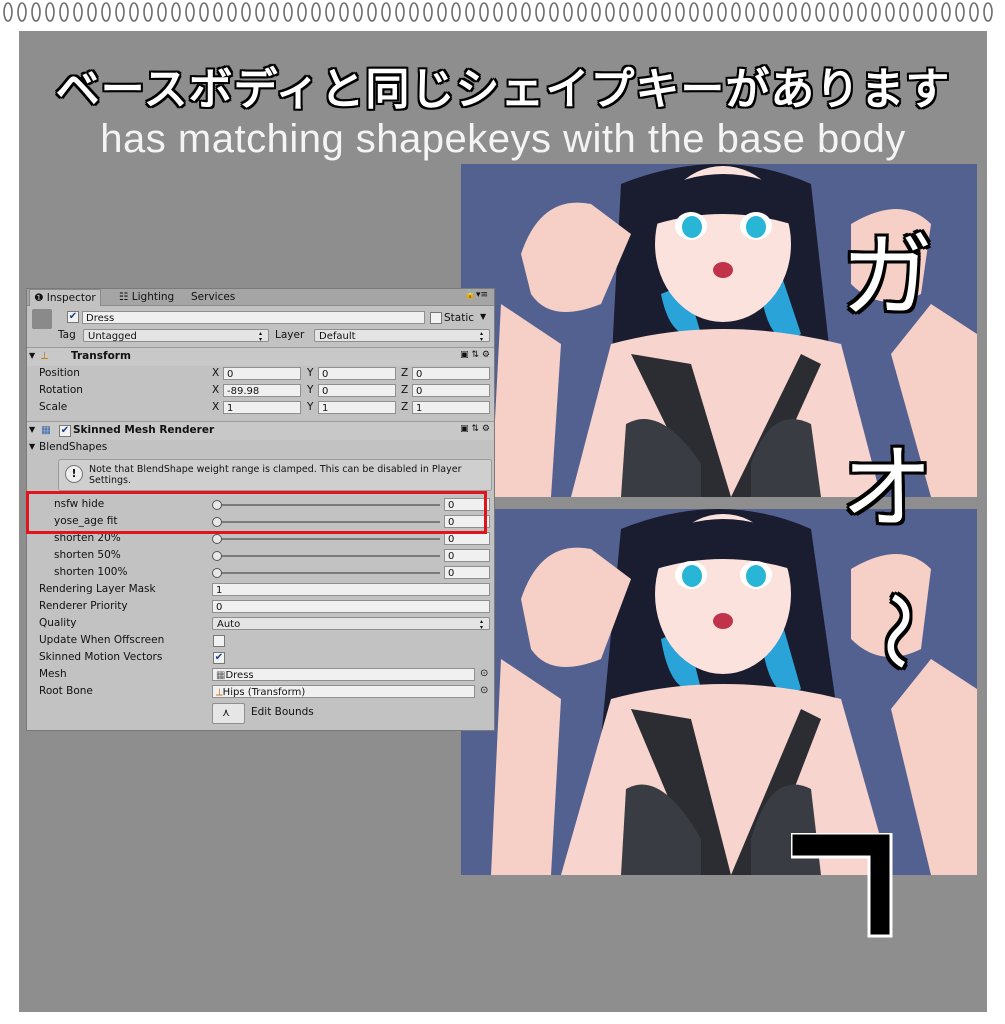  Describe the element at coordinates (42, 319) in the screenshot. I see `gameobject-cube-icon` at that location.